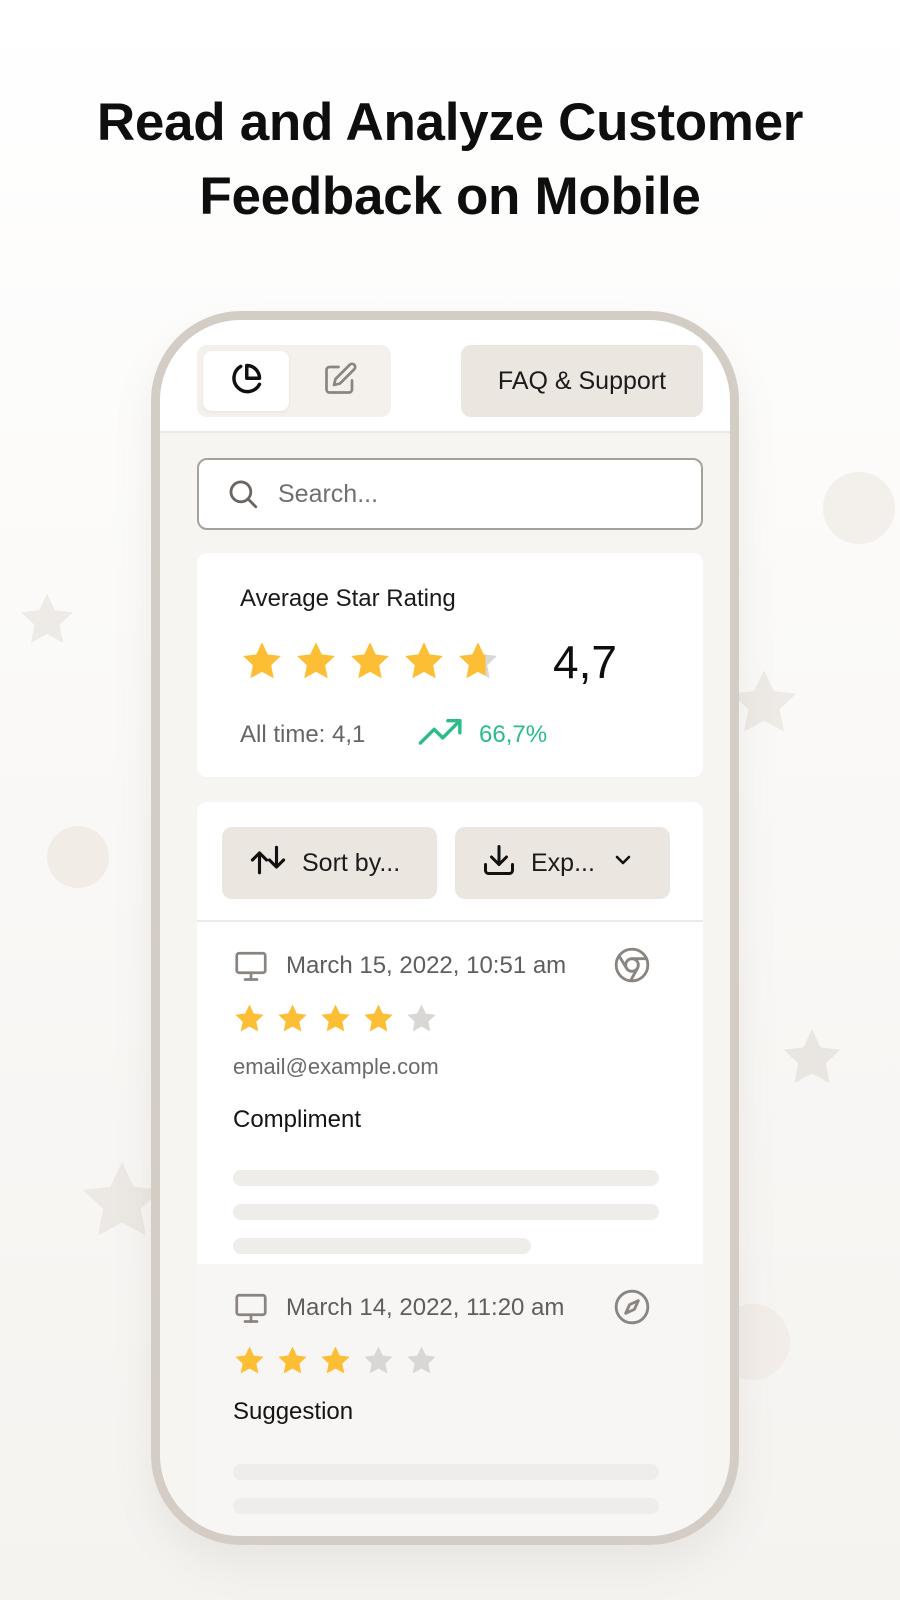 Image resolution: width=900 pixels, height=1600 pixels. Describe the element at coordinates (582, 381) in the screenshot. I see `faq-support-button: FAQ & Support` at that location.